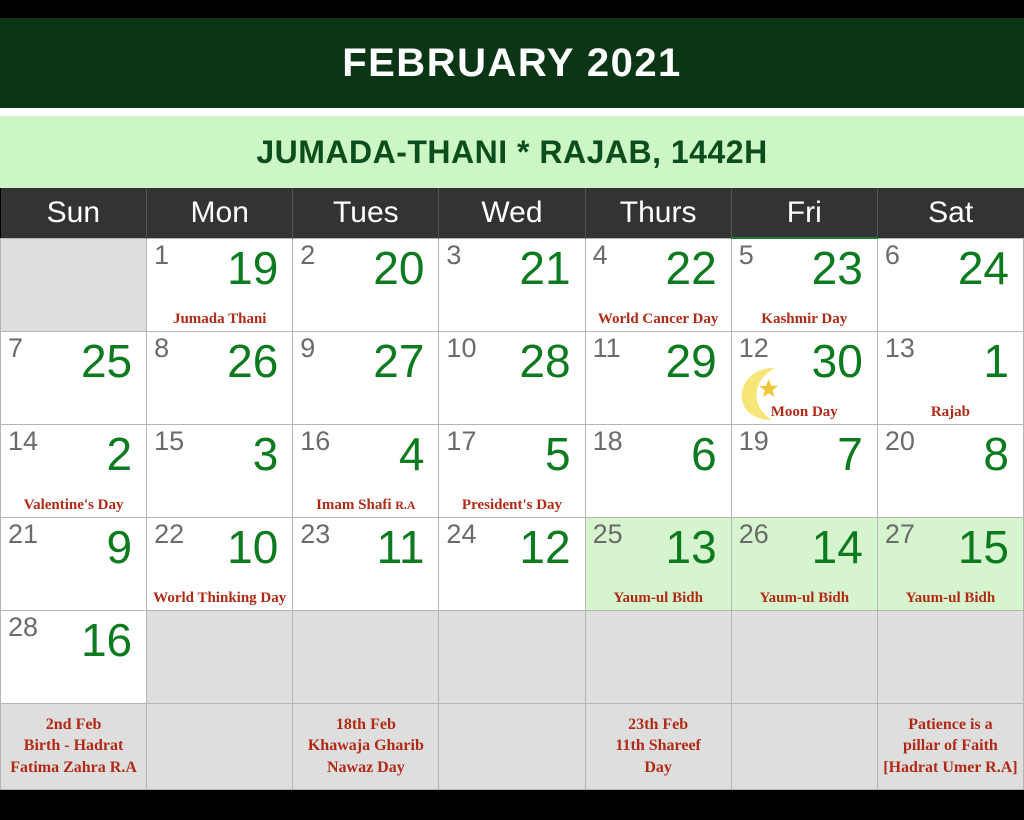 The image size is (1024, 820). Describe the element at coordinates (804, 318) in the screenshot. I see `day-event-label: Kashmir Day` at that location.